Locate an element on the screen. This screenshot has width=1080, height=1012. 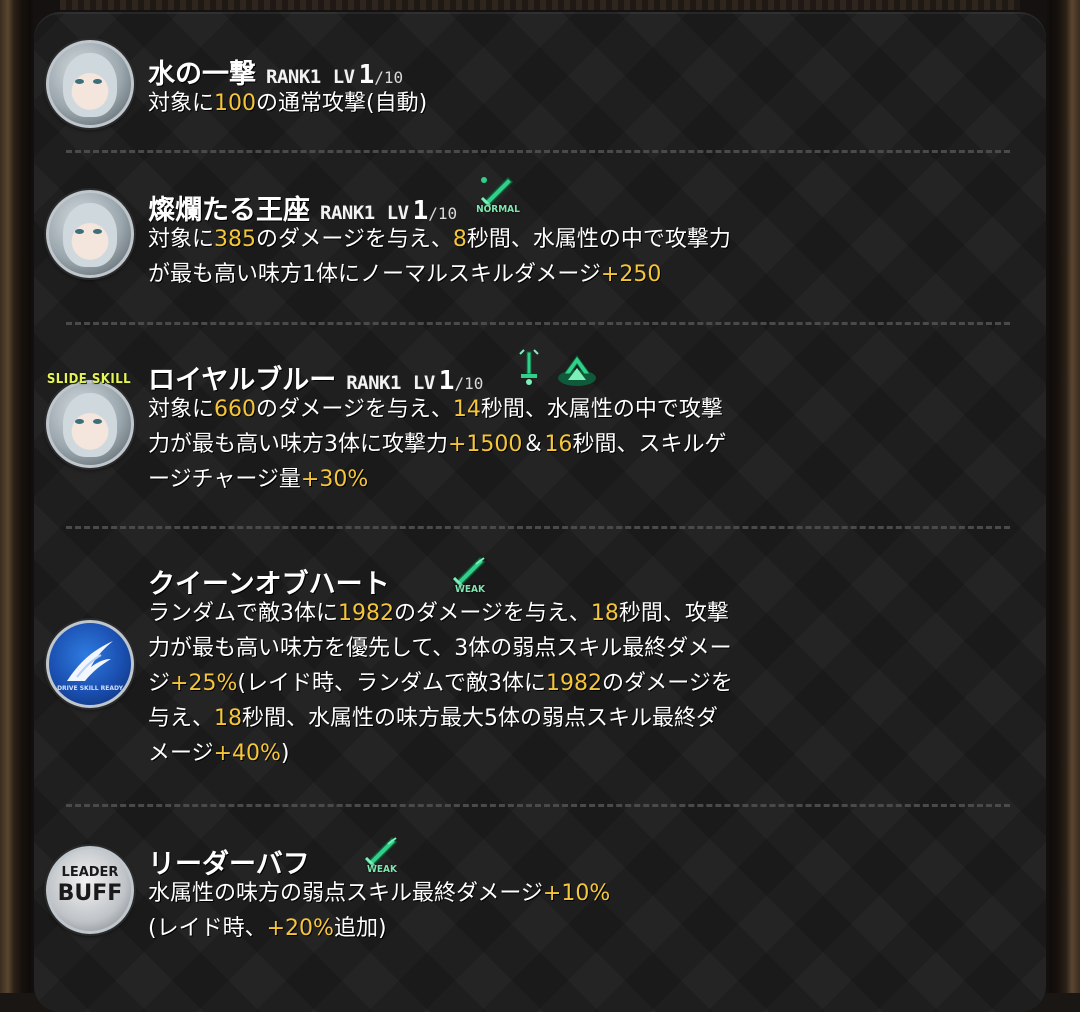
drive-skill-label: DRIVE SKILL READY is located at coordinates (90, 688).